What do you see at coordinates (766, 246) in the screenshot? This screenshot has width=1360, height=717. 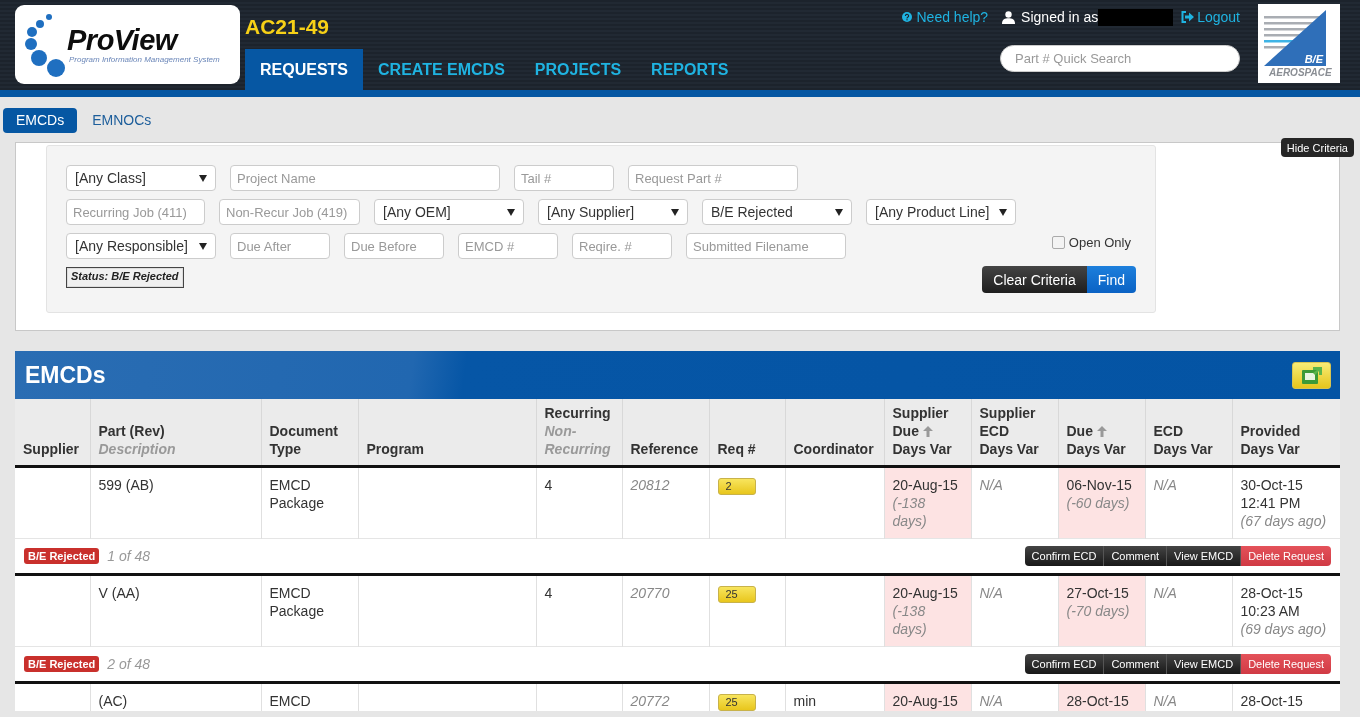 I see `text-field: Submitted Filename` at bounding box center [766, 246].